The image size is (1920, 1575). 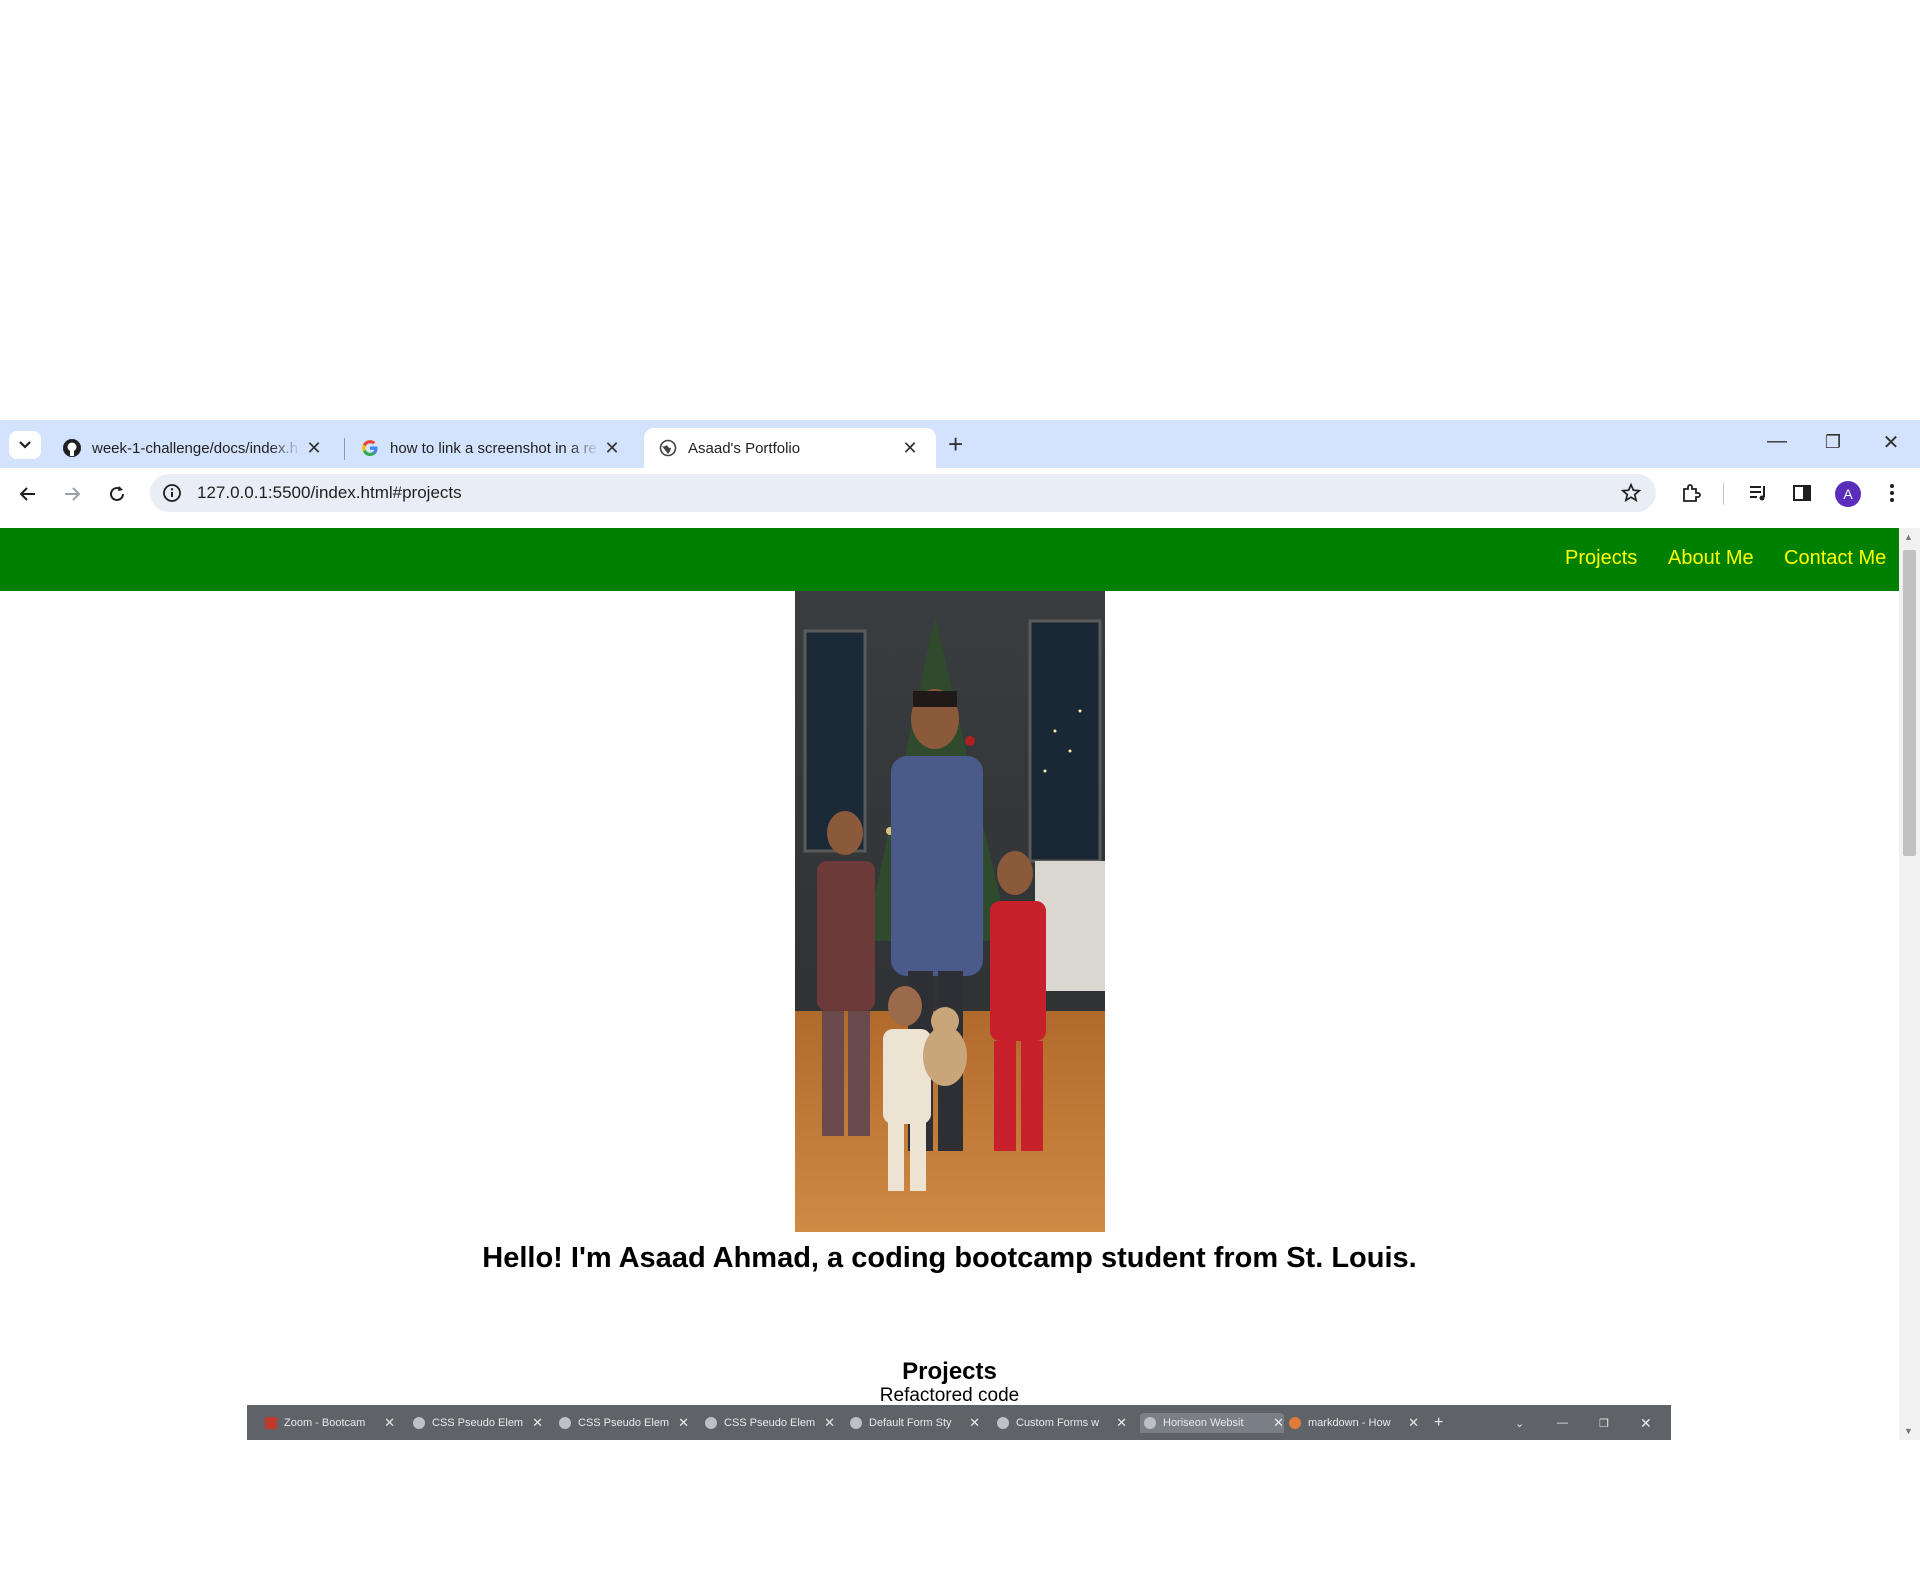 What do you see at coordinates (949, 1371) in the screenshot?
I see `projects-heading: Projects` at bounding box center [949, 1371].